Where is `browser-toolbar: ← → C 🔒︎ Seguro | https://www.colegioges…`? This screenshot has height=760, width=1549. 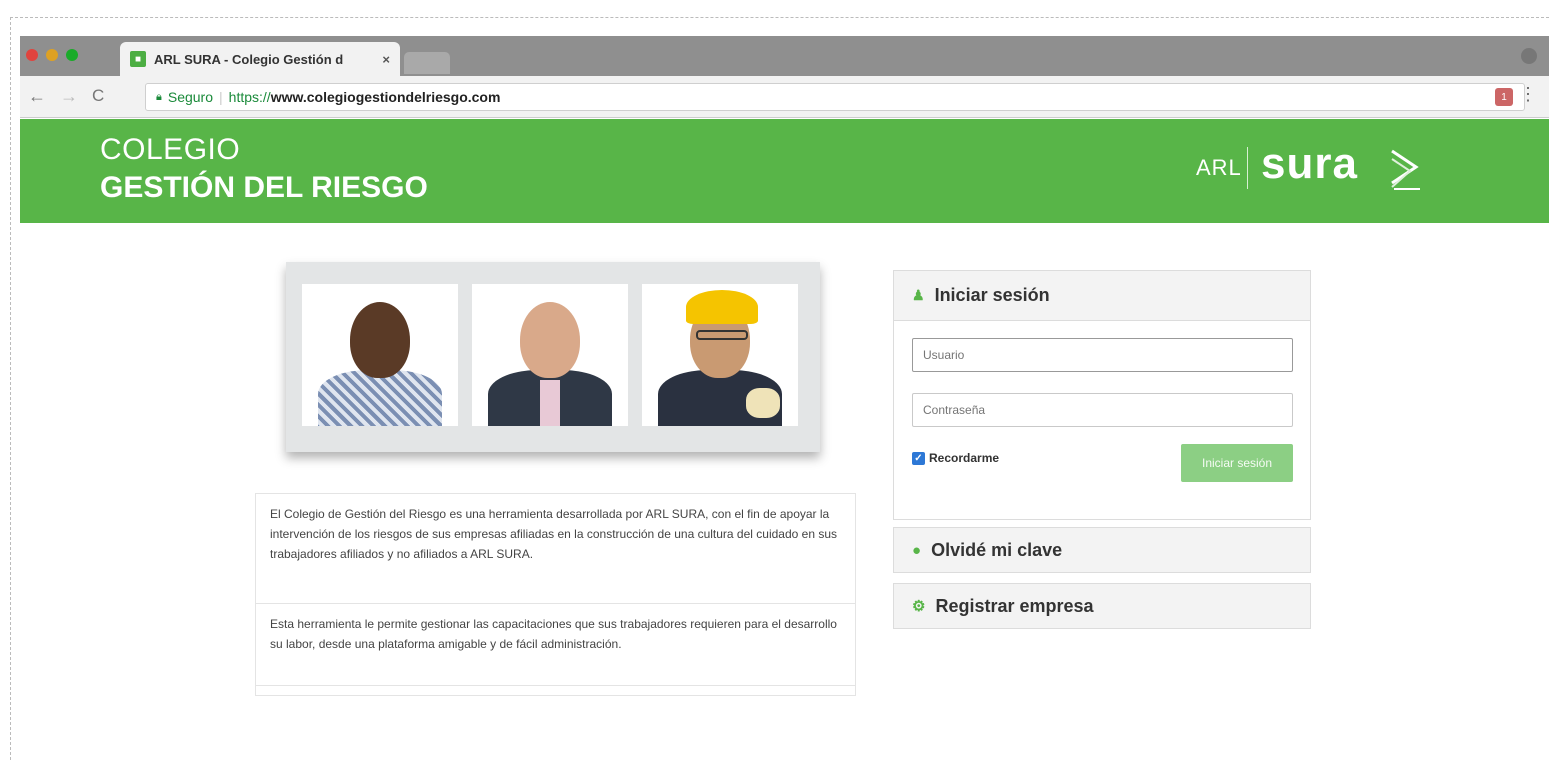
browser-toolbar: ← → C 🔒︎ Seguro | https://www.colegioges… is located at coordinates (784, 97).